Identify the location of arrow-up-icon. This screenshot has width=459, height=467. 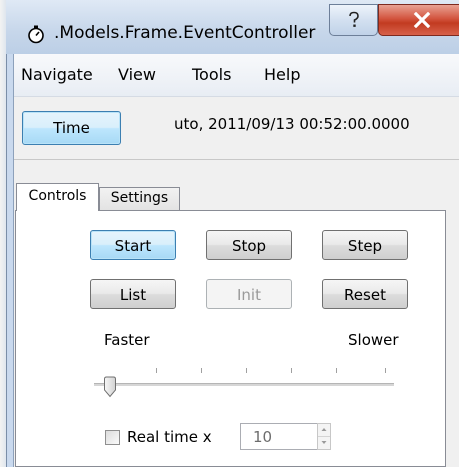
(324, 429).